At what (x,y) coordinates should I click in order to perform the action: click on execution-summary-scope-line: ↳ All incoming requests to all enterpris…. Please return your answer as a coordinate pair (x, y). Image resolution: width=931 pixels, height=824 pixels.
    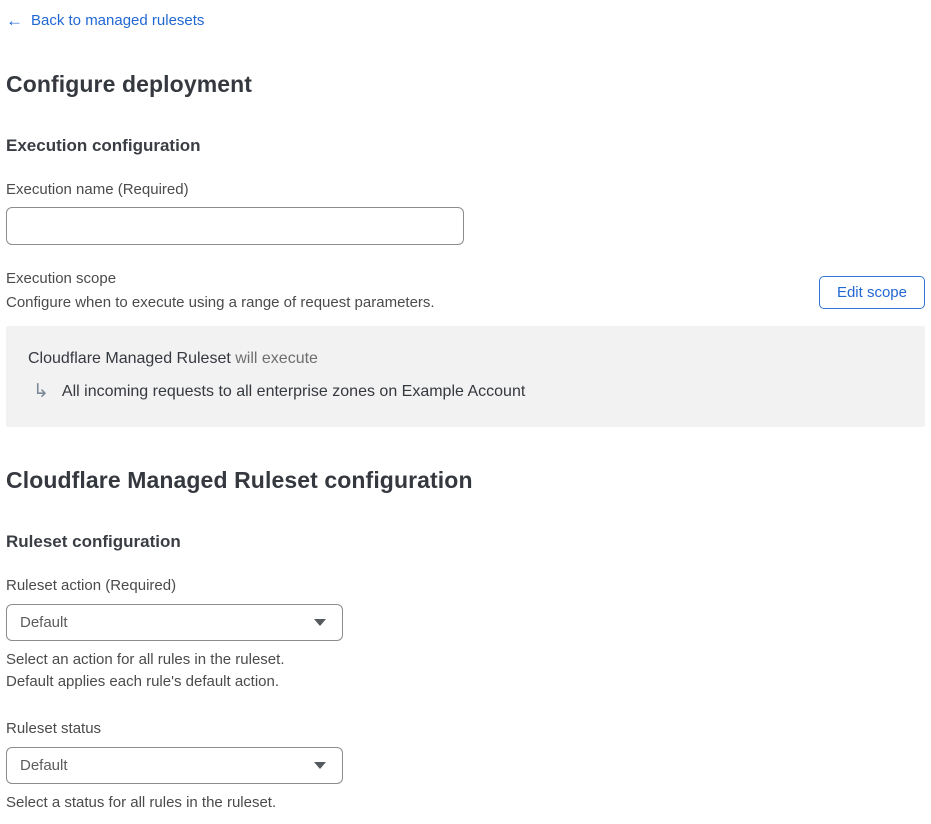
    Looking at the image, I should click on (465, 391).